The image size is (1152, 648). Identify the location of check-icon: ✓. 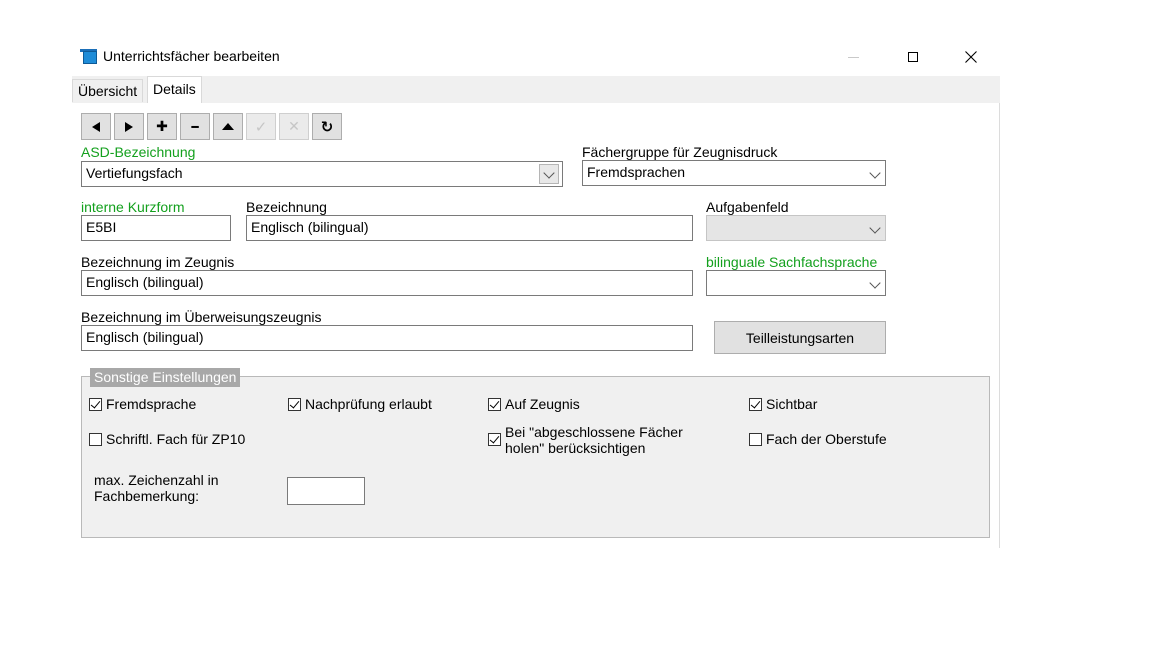
(261, 126).